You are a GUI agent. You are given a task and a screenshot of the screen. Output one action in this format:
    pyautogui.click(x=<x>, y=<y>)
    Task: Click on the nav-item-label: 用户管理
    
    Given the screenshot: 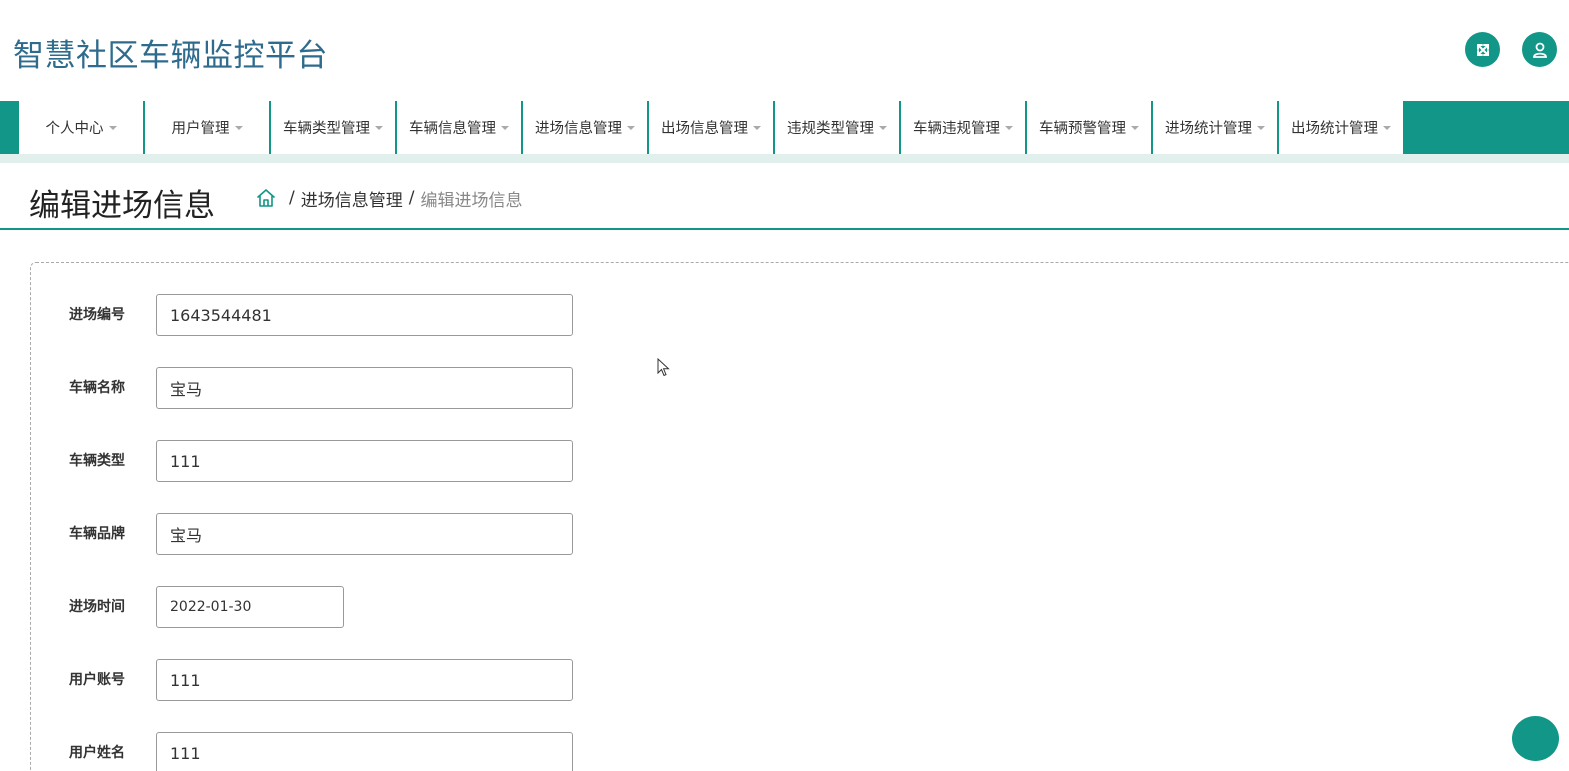 What is the action you would take?
    pyautogui.click(x=200, y=129)
    